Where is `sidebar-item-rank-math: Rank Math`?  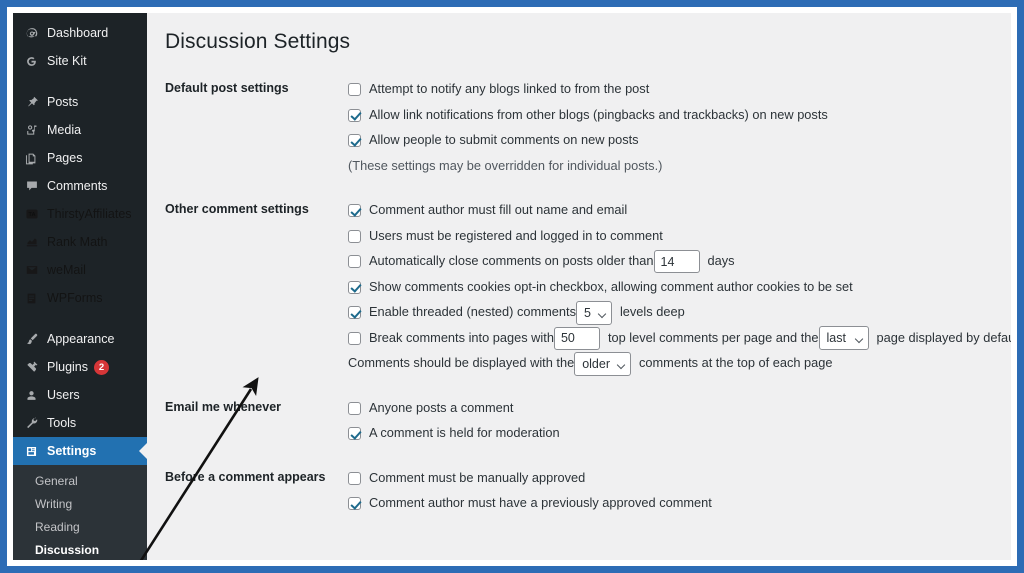
sidebar-item-rank-math: Rank Math is located at coordinates (80, 242).